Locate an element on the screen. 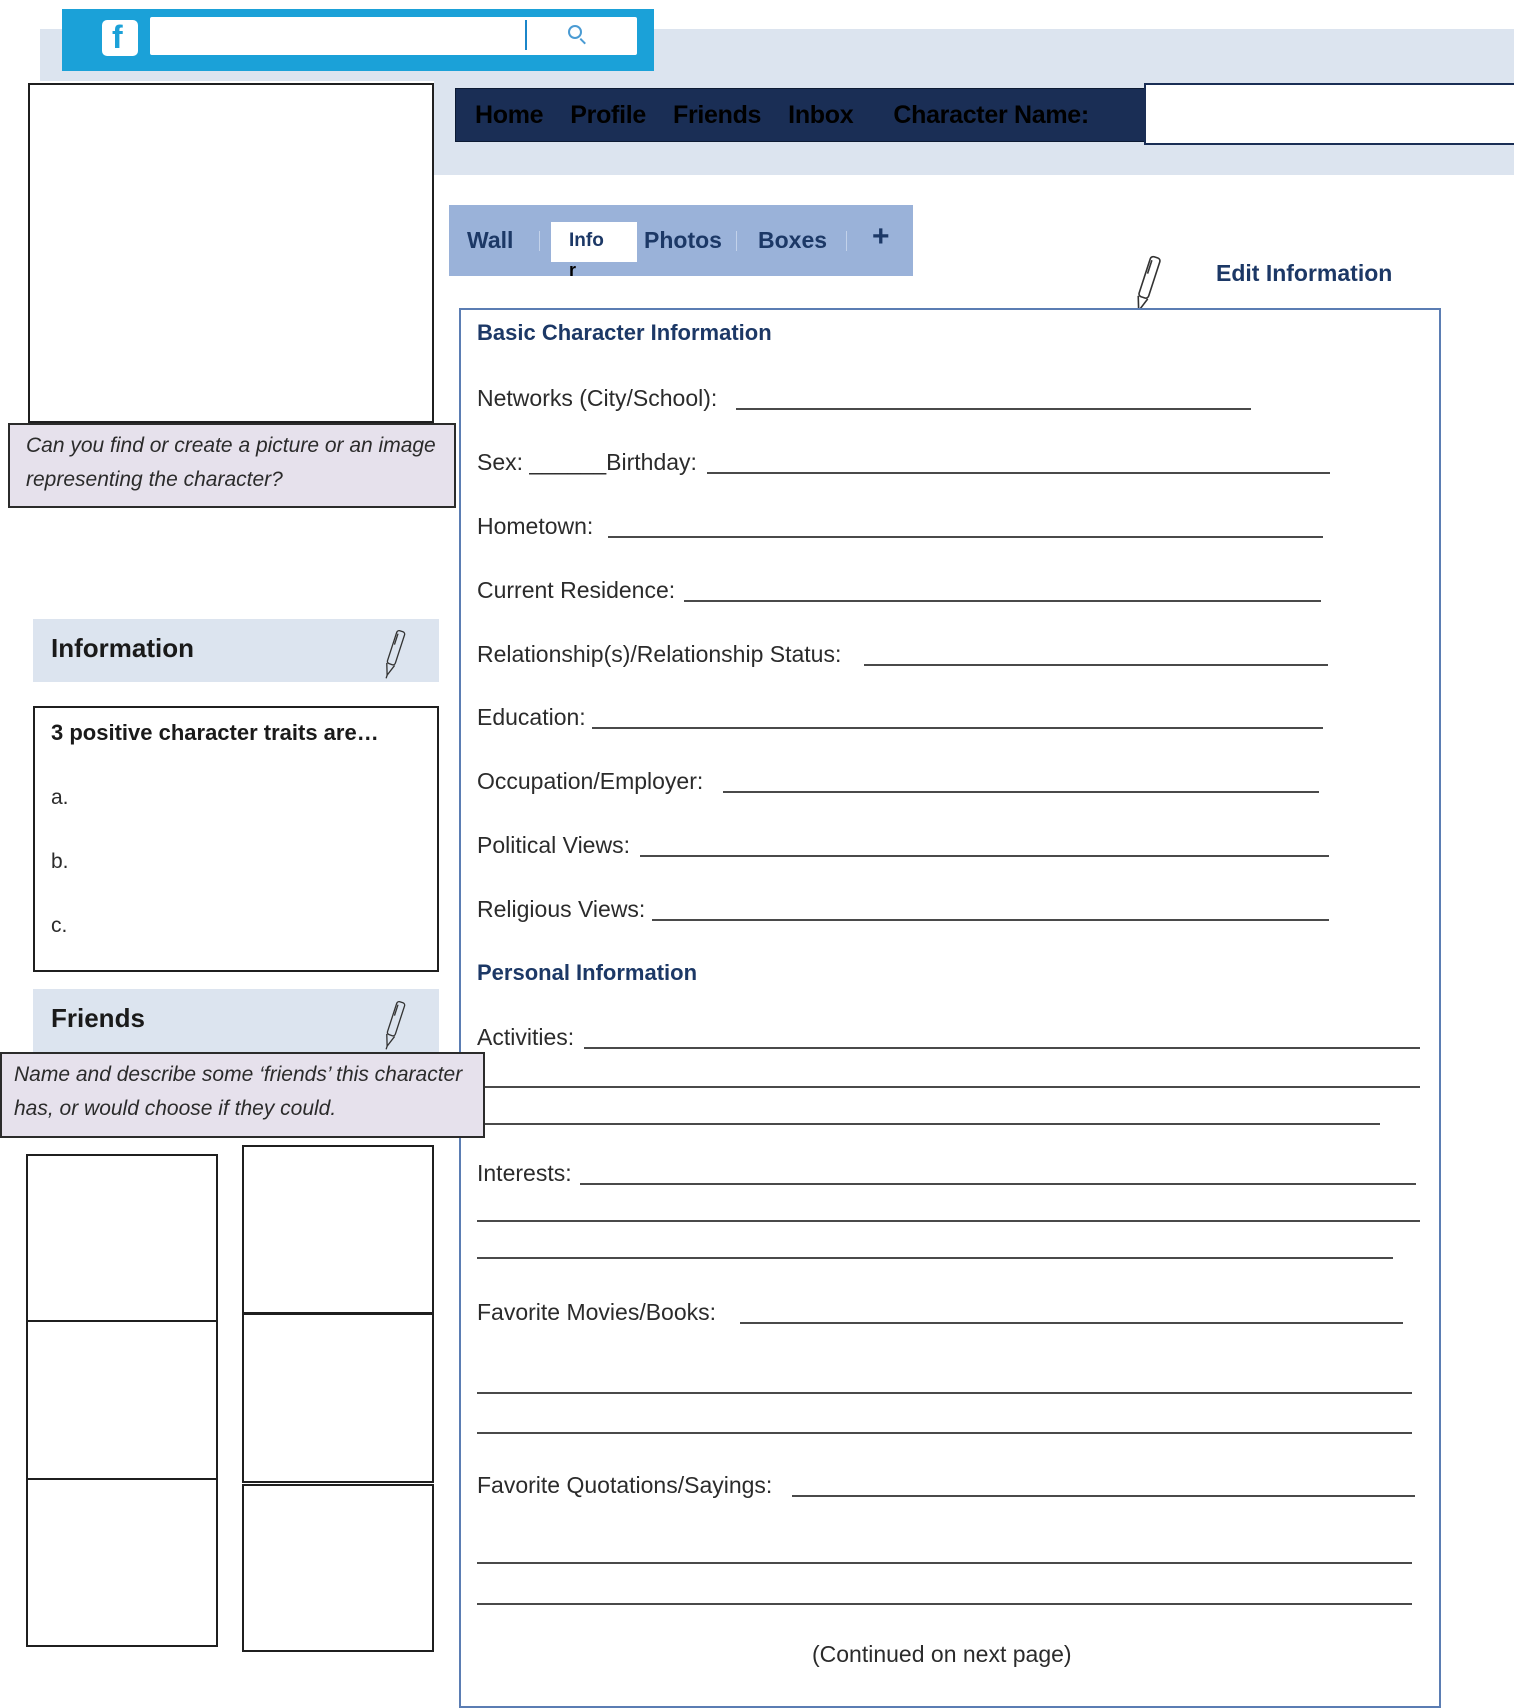 Image resolution: width=1514 pixels, height=1708 pixels. text-caret is located at coordinates (526, 35).